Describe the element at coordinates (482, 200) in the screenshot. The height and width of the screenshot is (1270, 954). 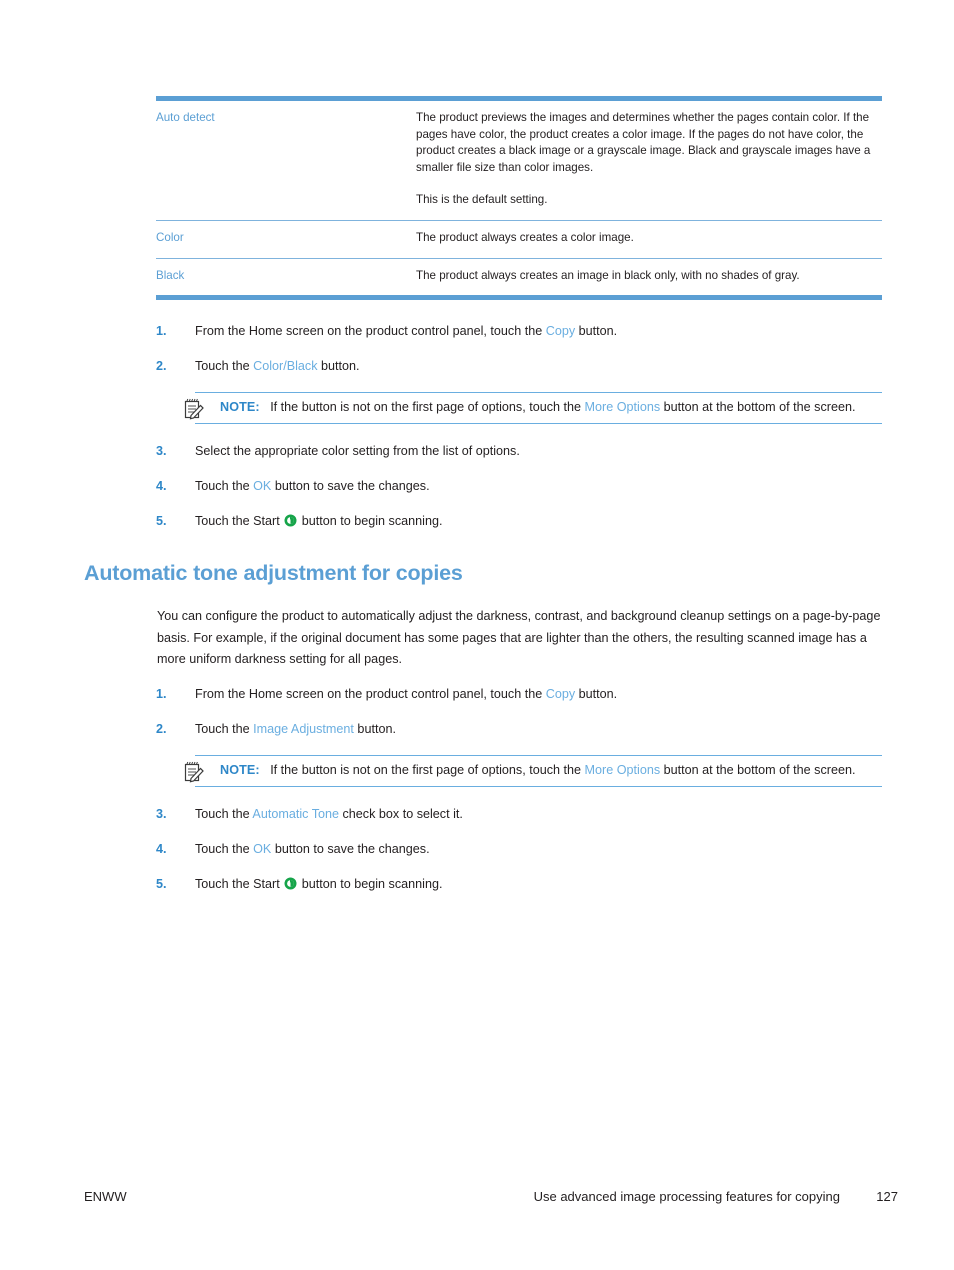
I see `table-cell-paragraph: This is the default setting.` at that location.